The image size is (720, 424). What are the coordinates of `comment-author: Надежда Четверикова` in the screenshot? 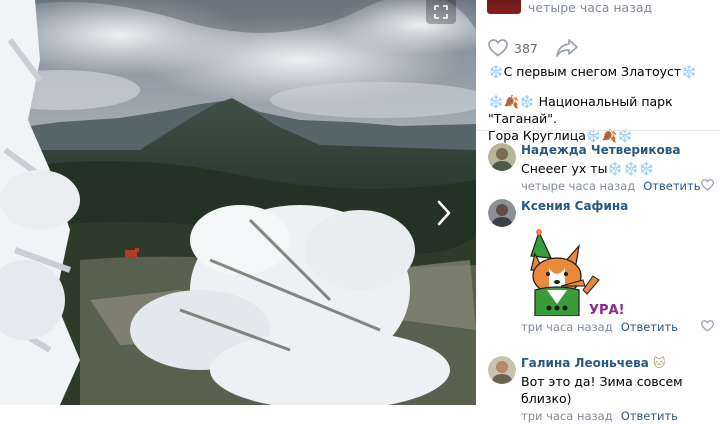 It's located at (619, 150).